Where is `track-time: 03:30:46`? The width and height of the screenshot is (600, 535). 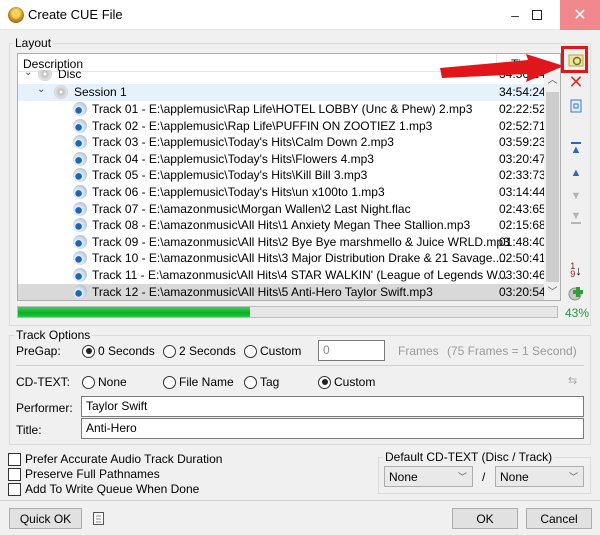 track-time: 03:30:46 is located at coordinates (522, 275).